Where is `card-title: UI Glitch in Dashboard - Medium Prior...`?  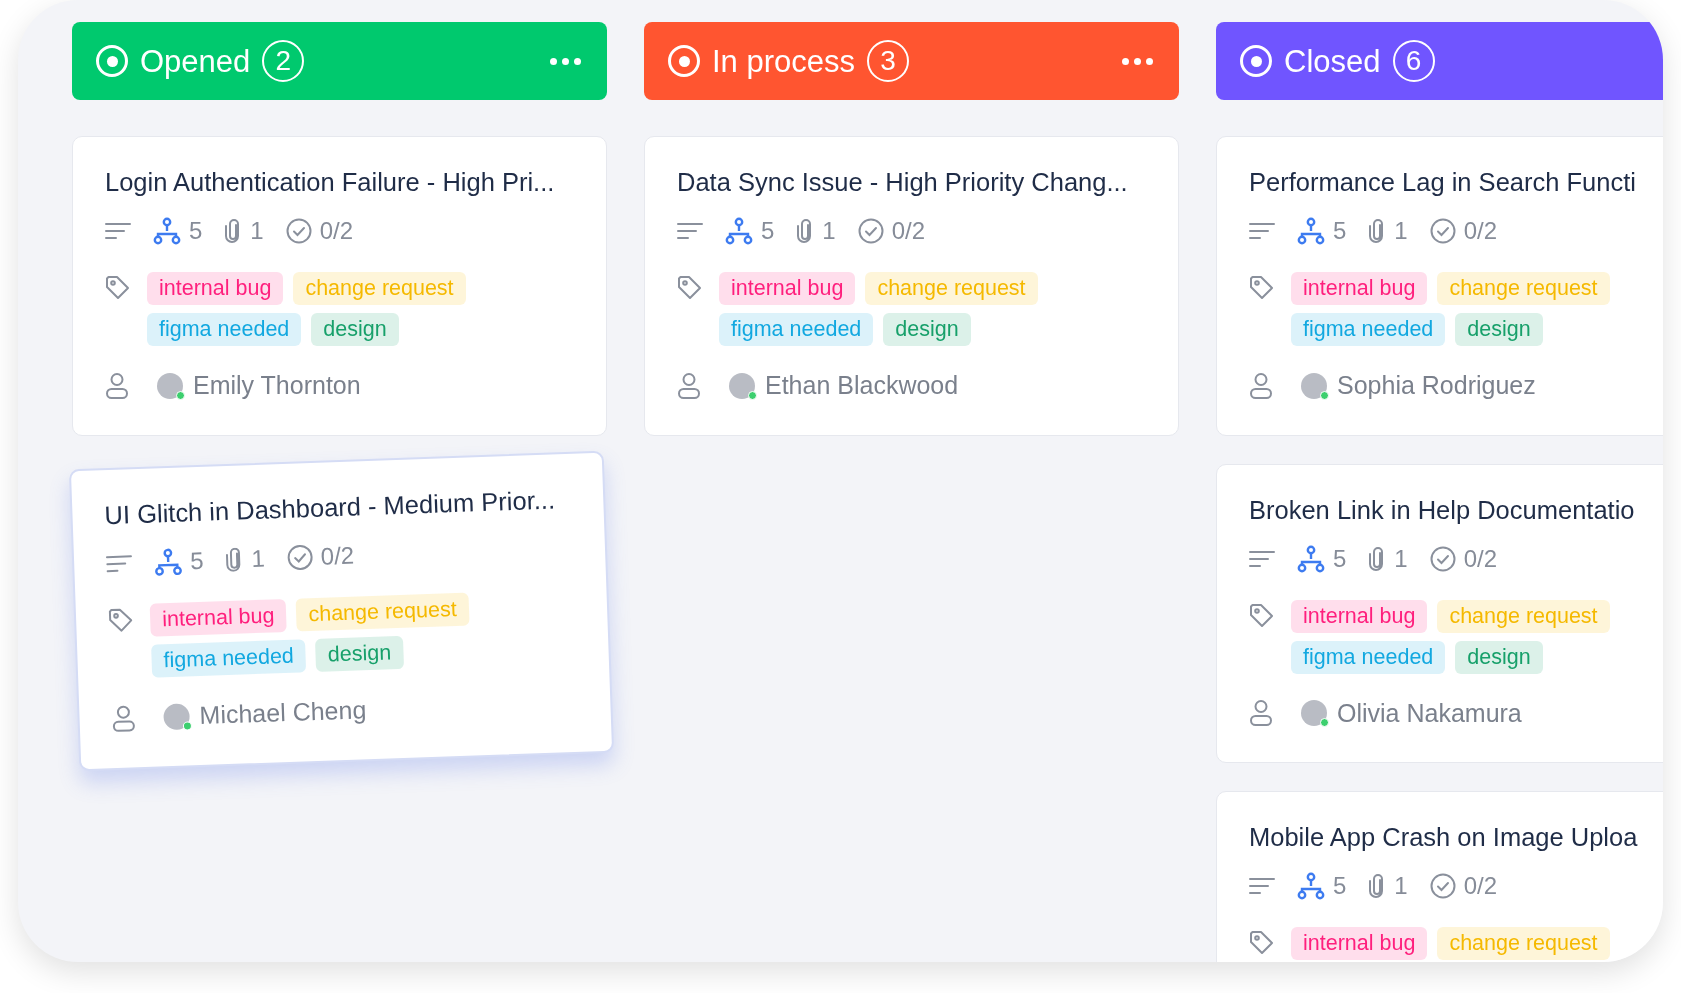 card-title: UI Glitch in Dashboard - Medium Prior... is located at coordinates (330, 507).